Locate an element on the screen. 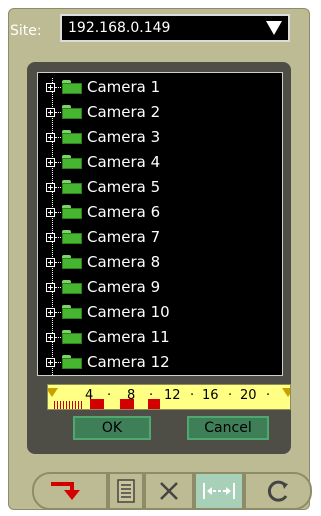 The image size is (321, 516). camera-item: Camera 4 is located at coordinates (103, 162).